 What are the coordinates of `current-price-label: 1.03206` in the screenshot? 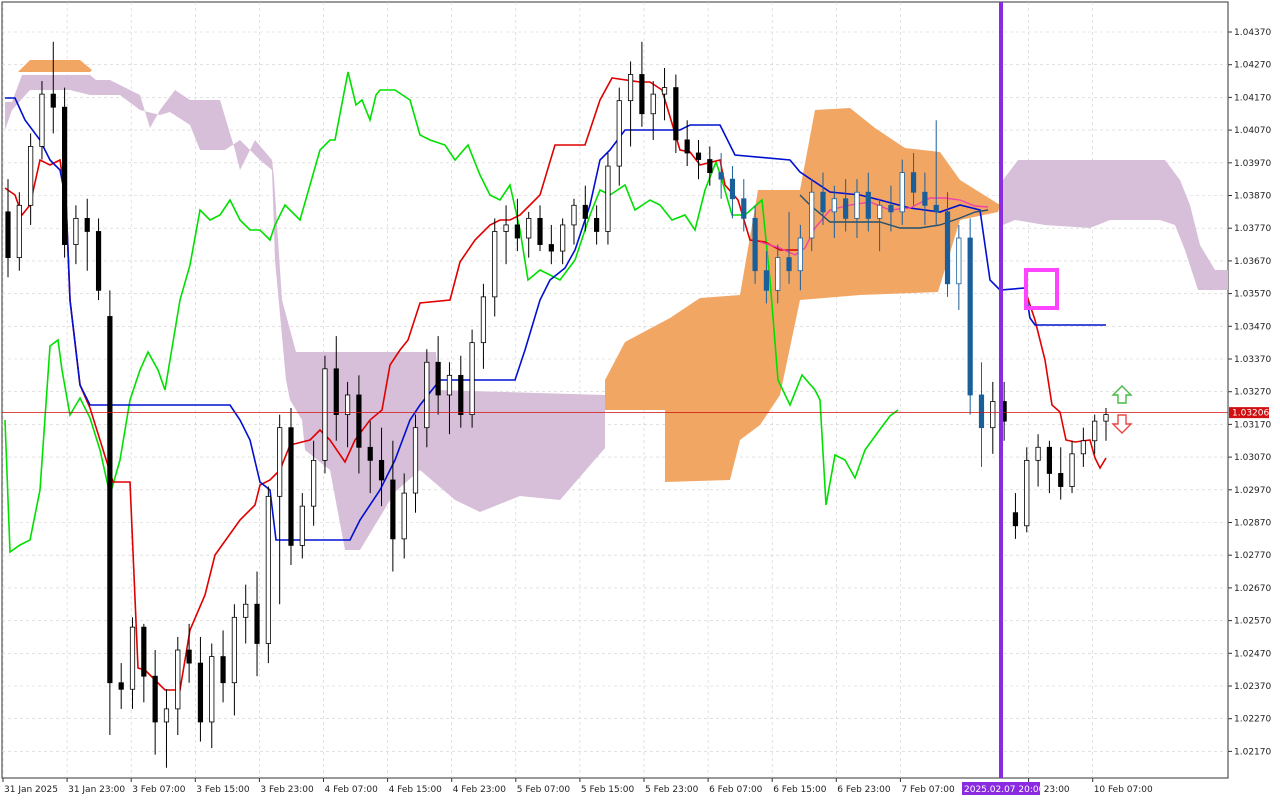 It's located at (1250, 414).